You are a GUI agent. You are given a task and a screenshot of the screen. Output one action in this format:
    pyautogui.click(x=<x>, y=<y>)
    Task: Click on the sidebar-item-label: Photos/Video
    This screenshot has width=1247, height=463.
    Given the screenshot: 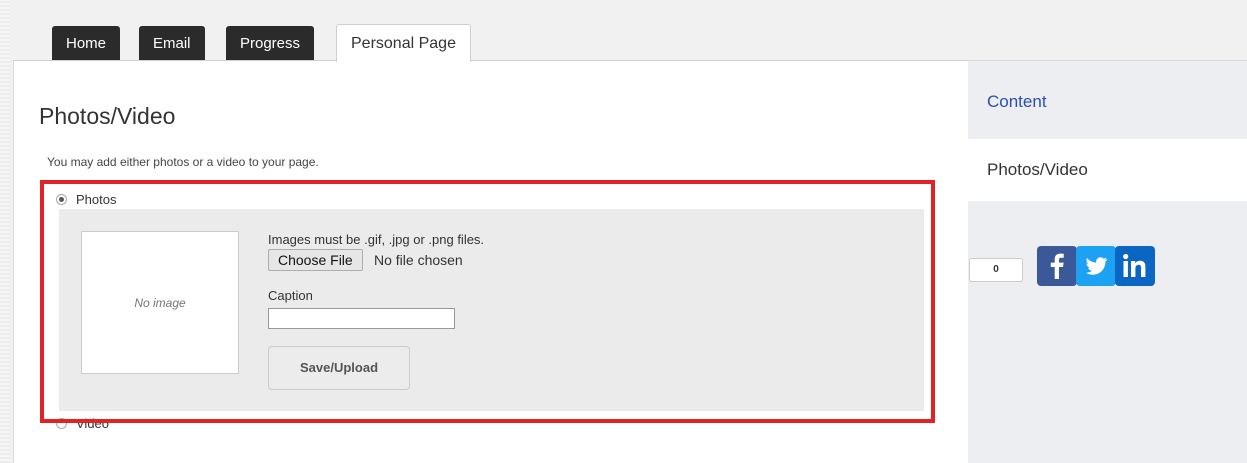 What is the action you would take?
    pyautogui.click(x=1037, y=169)
    